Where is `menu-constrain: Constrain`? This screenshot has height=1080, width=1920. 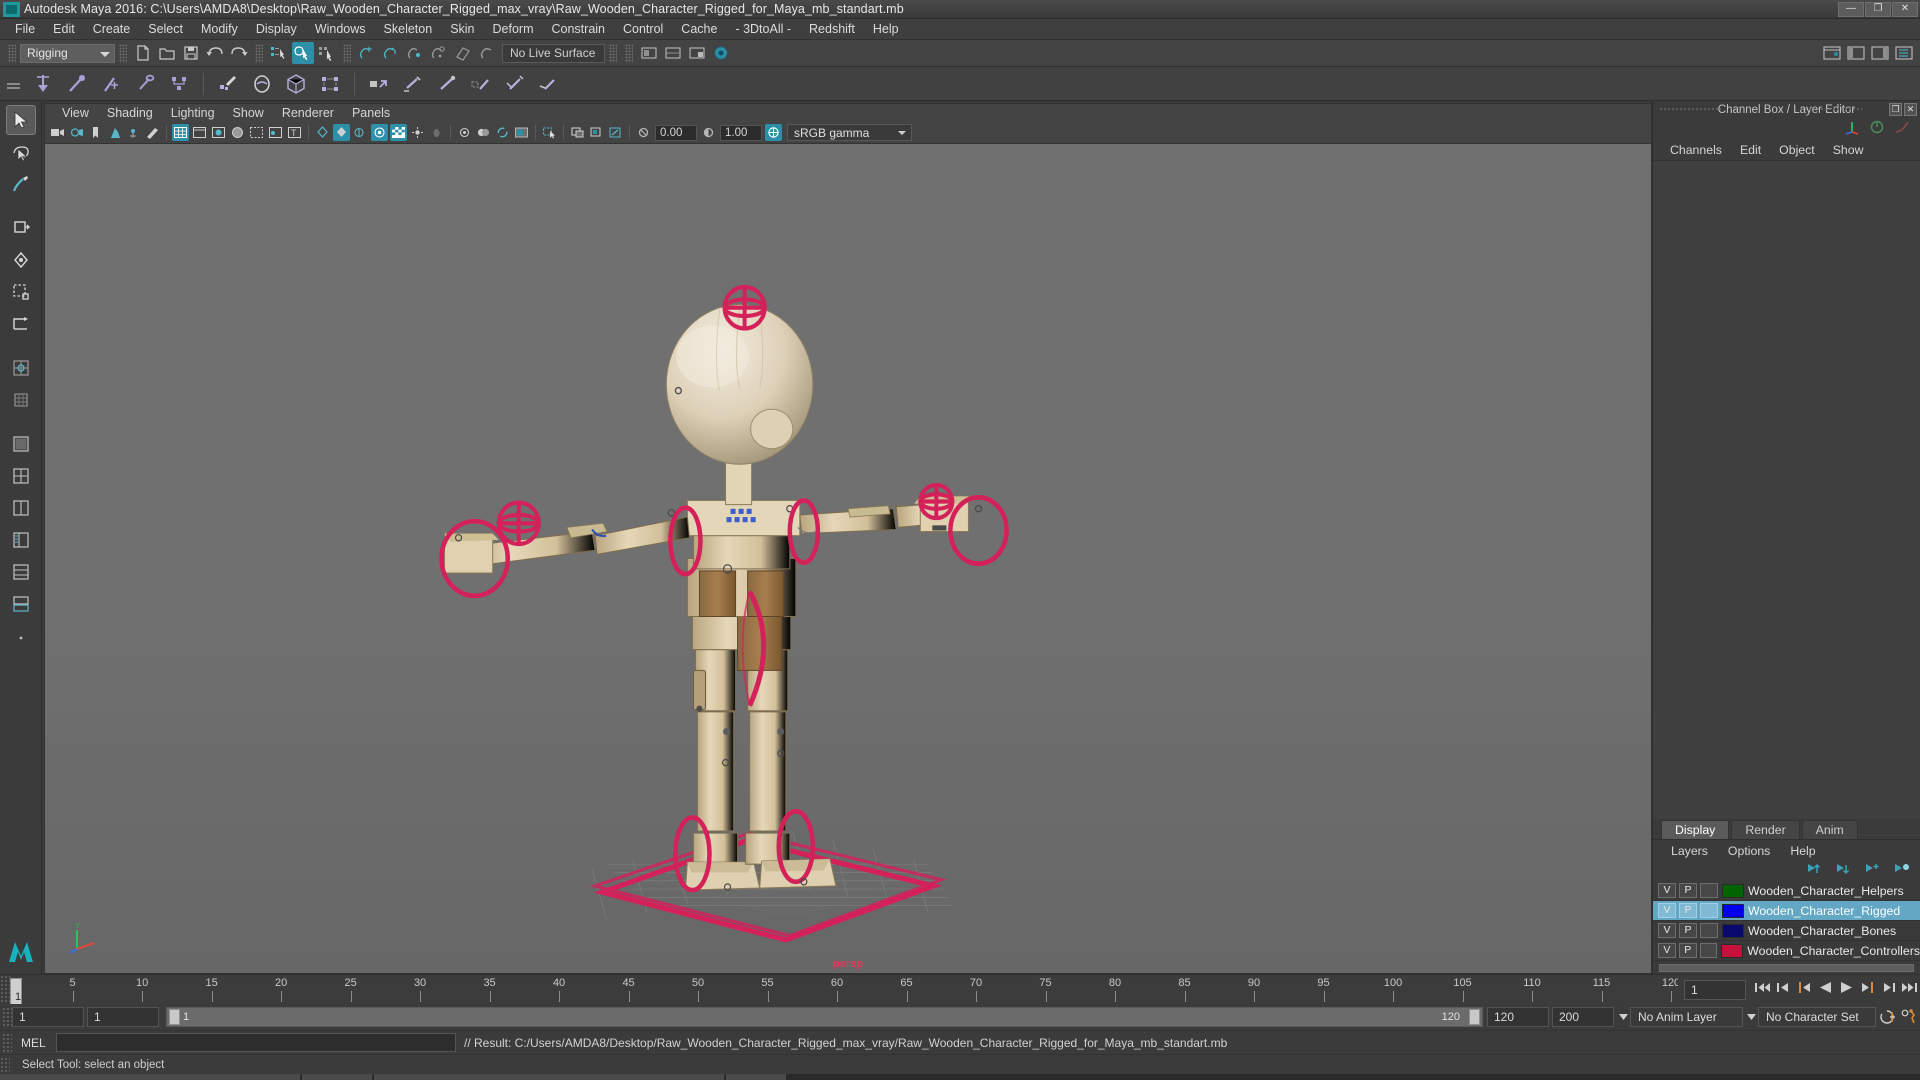 menu-constrain: Constrain is located at coordinates (579, 29).